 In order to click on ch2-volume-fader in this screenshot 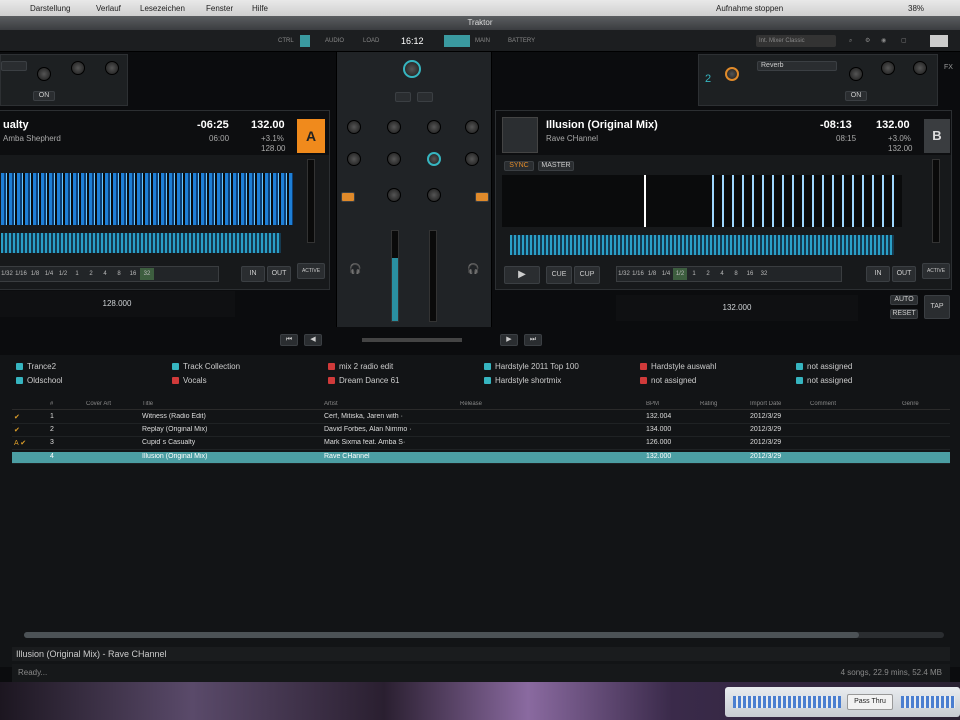, I will do `click(395, 276)`.